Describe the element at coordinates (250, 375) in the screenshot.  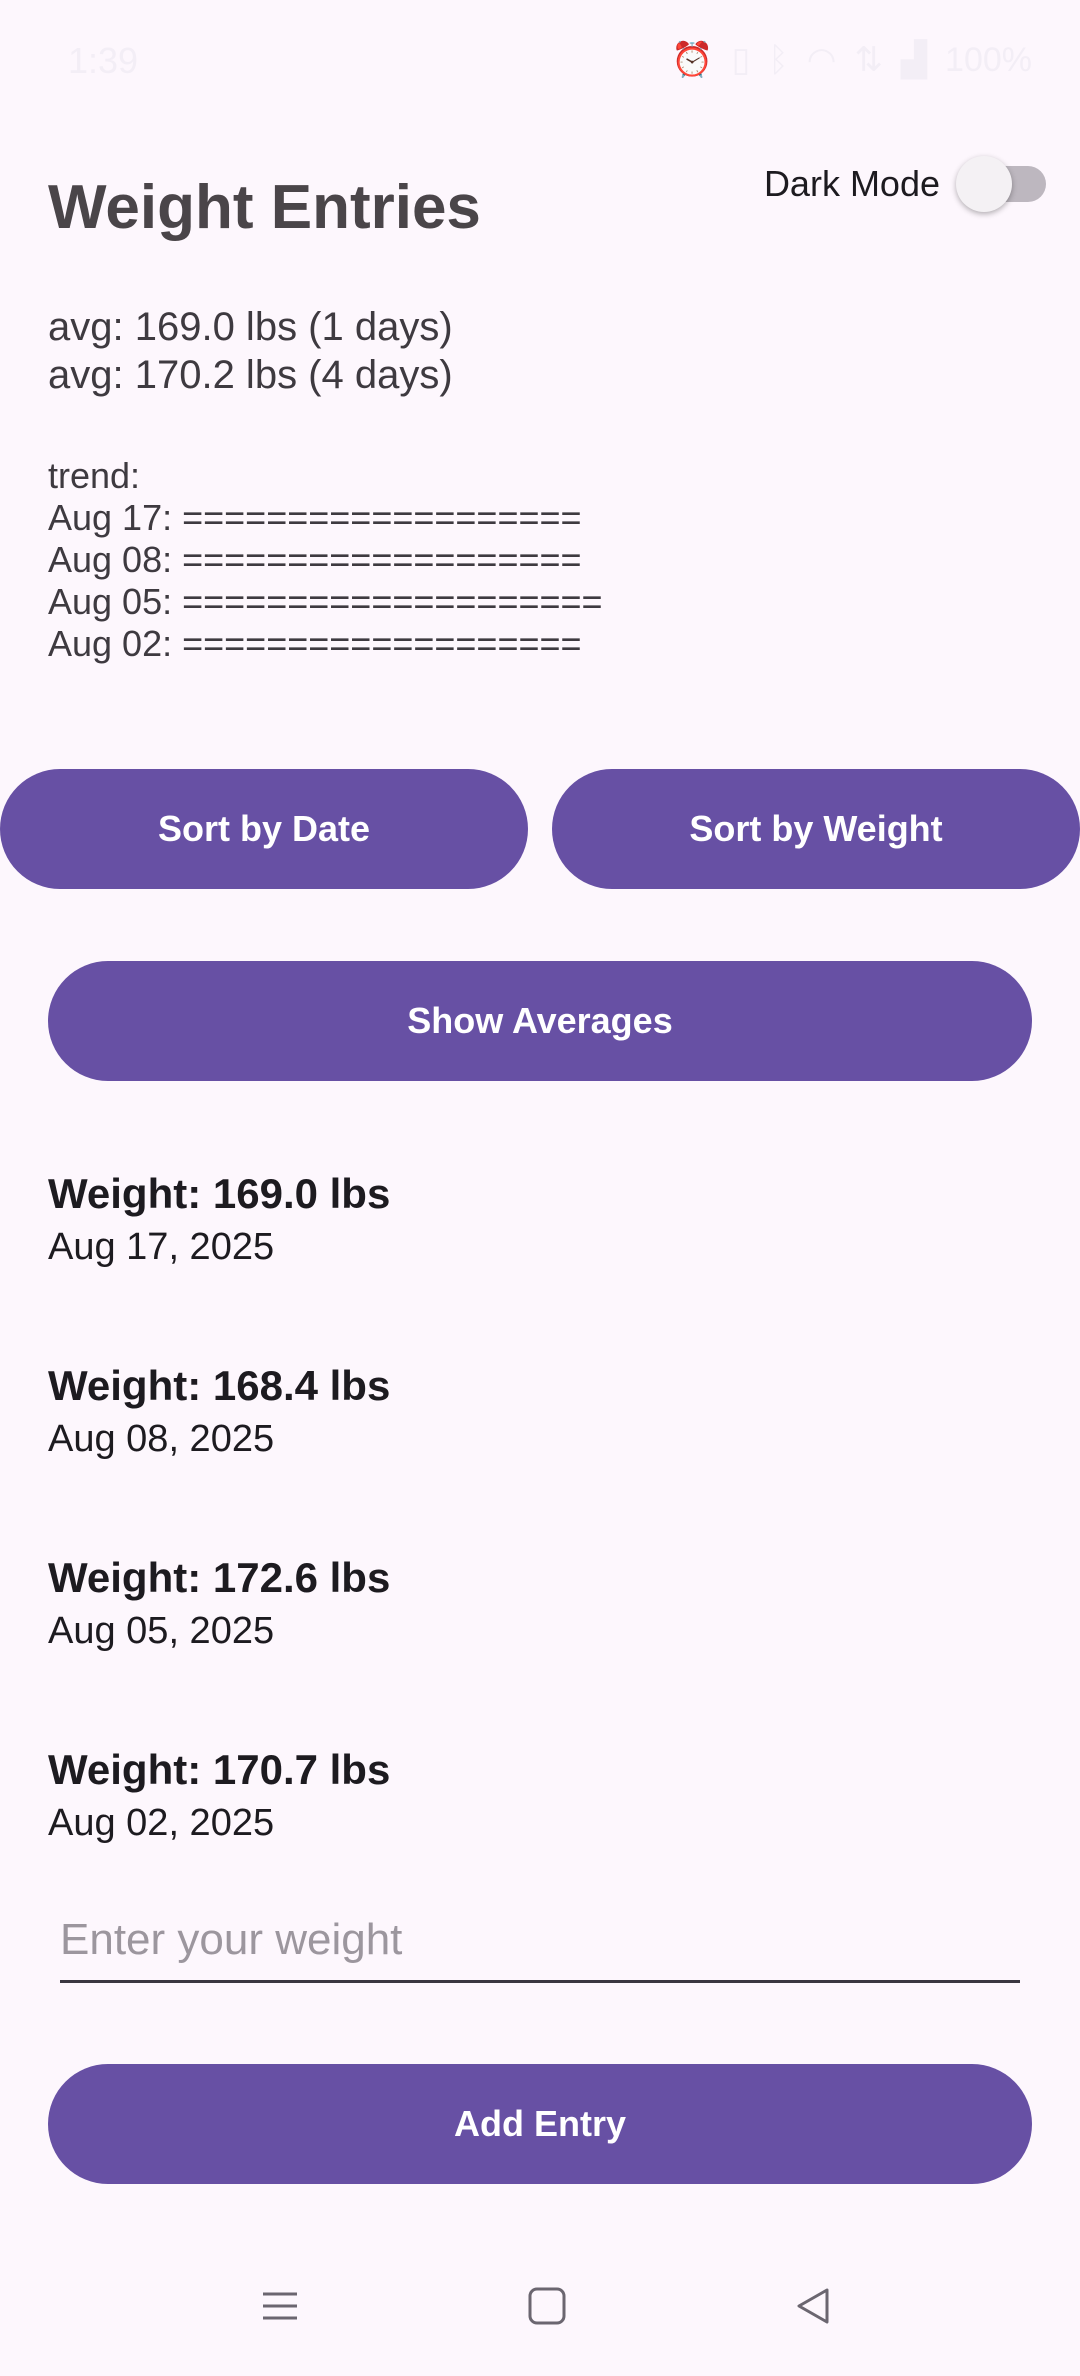
I see `average-4day: avg: 170.2 lbs (4 days)` at that location.